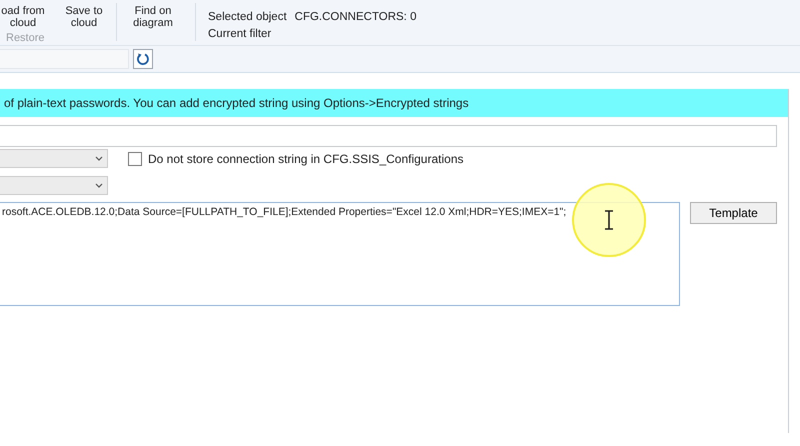 This screenshot has height=446, width=800. Describe the element at coordinates (23, 17) in the screenshot. I see `load-from-cloud-button: oad from cloud` at that location.